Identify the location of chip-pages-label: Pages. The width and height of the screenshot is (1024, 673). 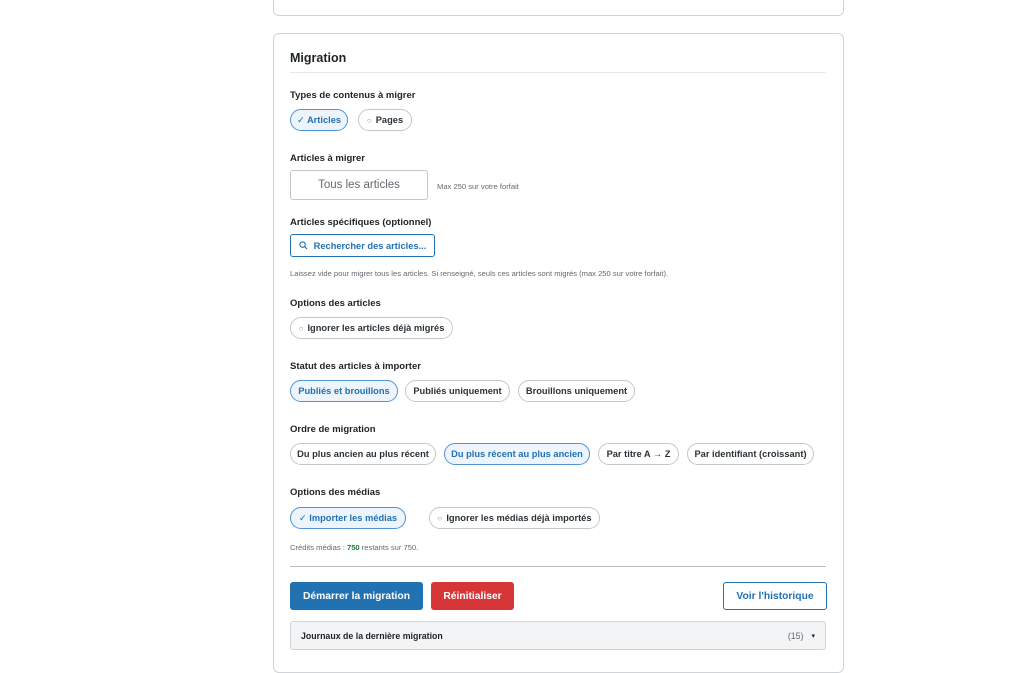
(389, 120).